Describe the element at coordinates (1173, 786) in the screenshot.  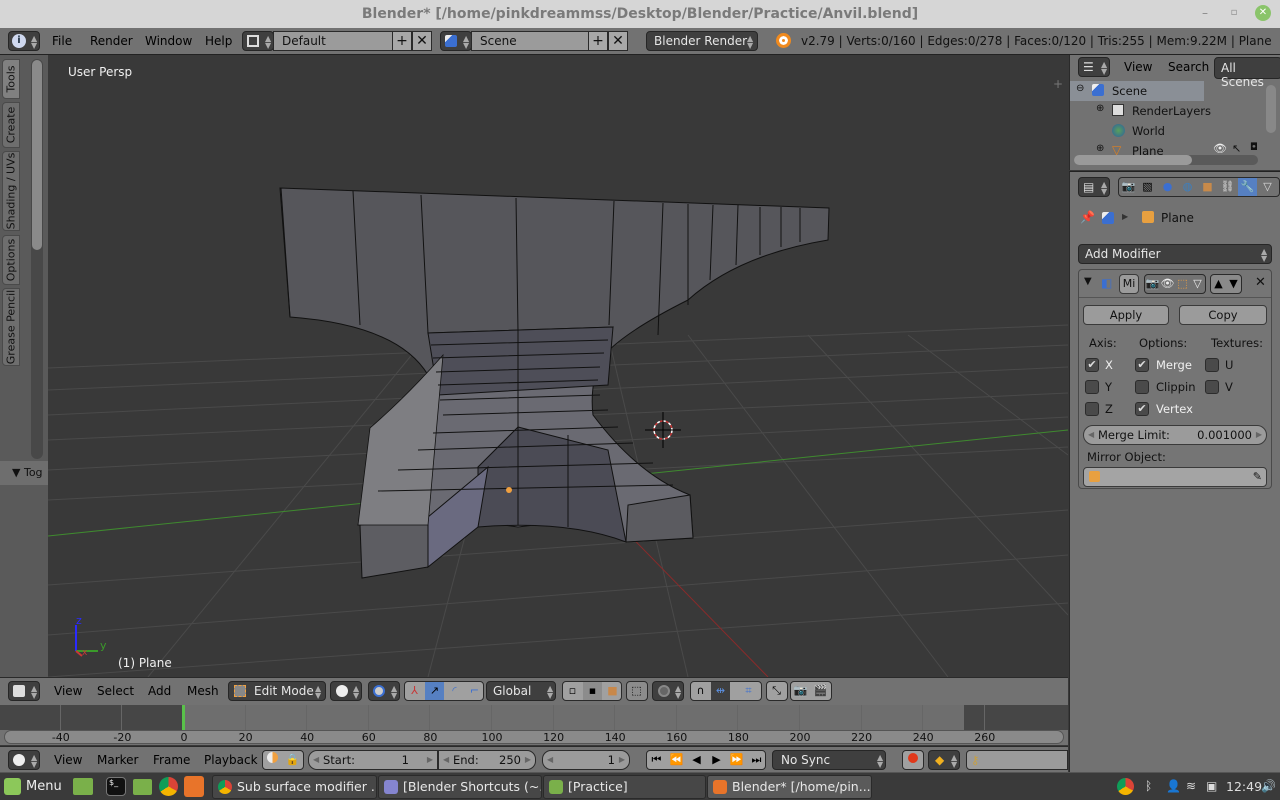
I see `user-icon: 👤` at that location.